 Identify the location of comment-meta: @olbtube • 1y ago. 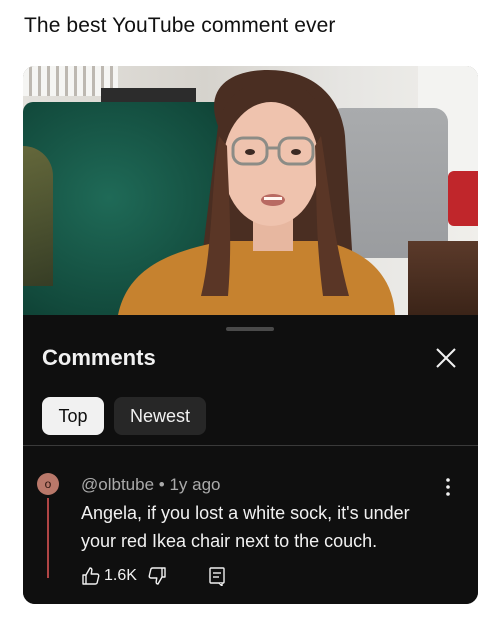
(151, 485).